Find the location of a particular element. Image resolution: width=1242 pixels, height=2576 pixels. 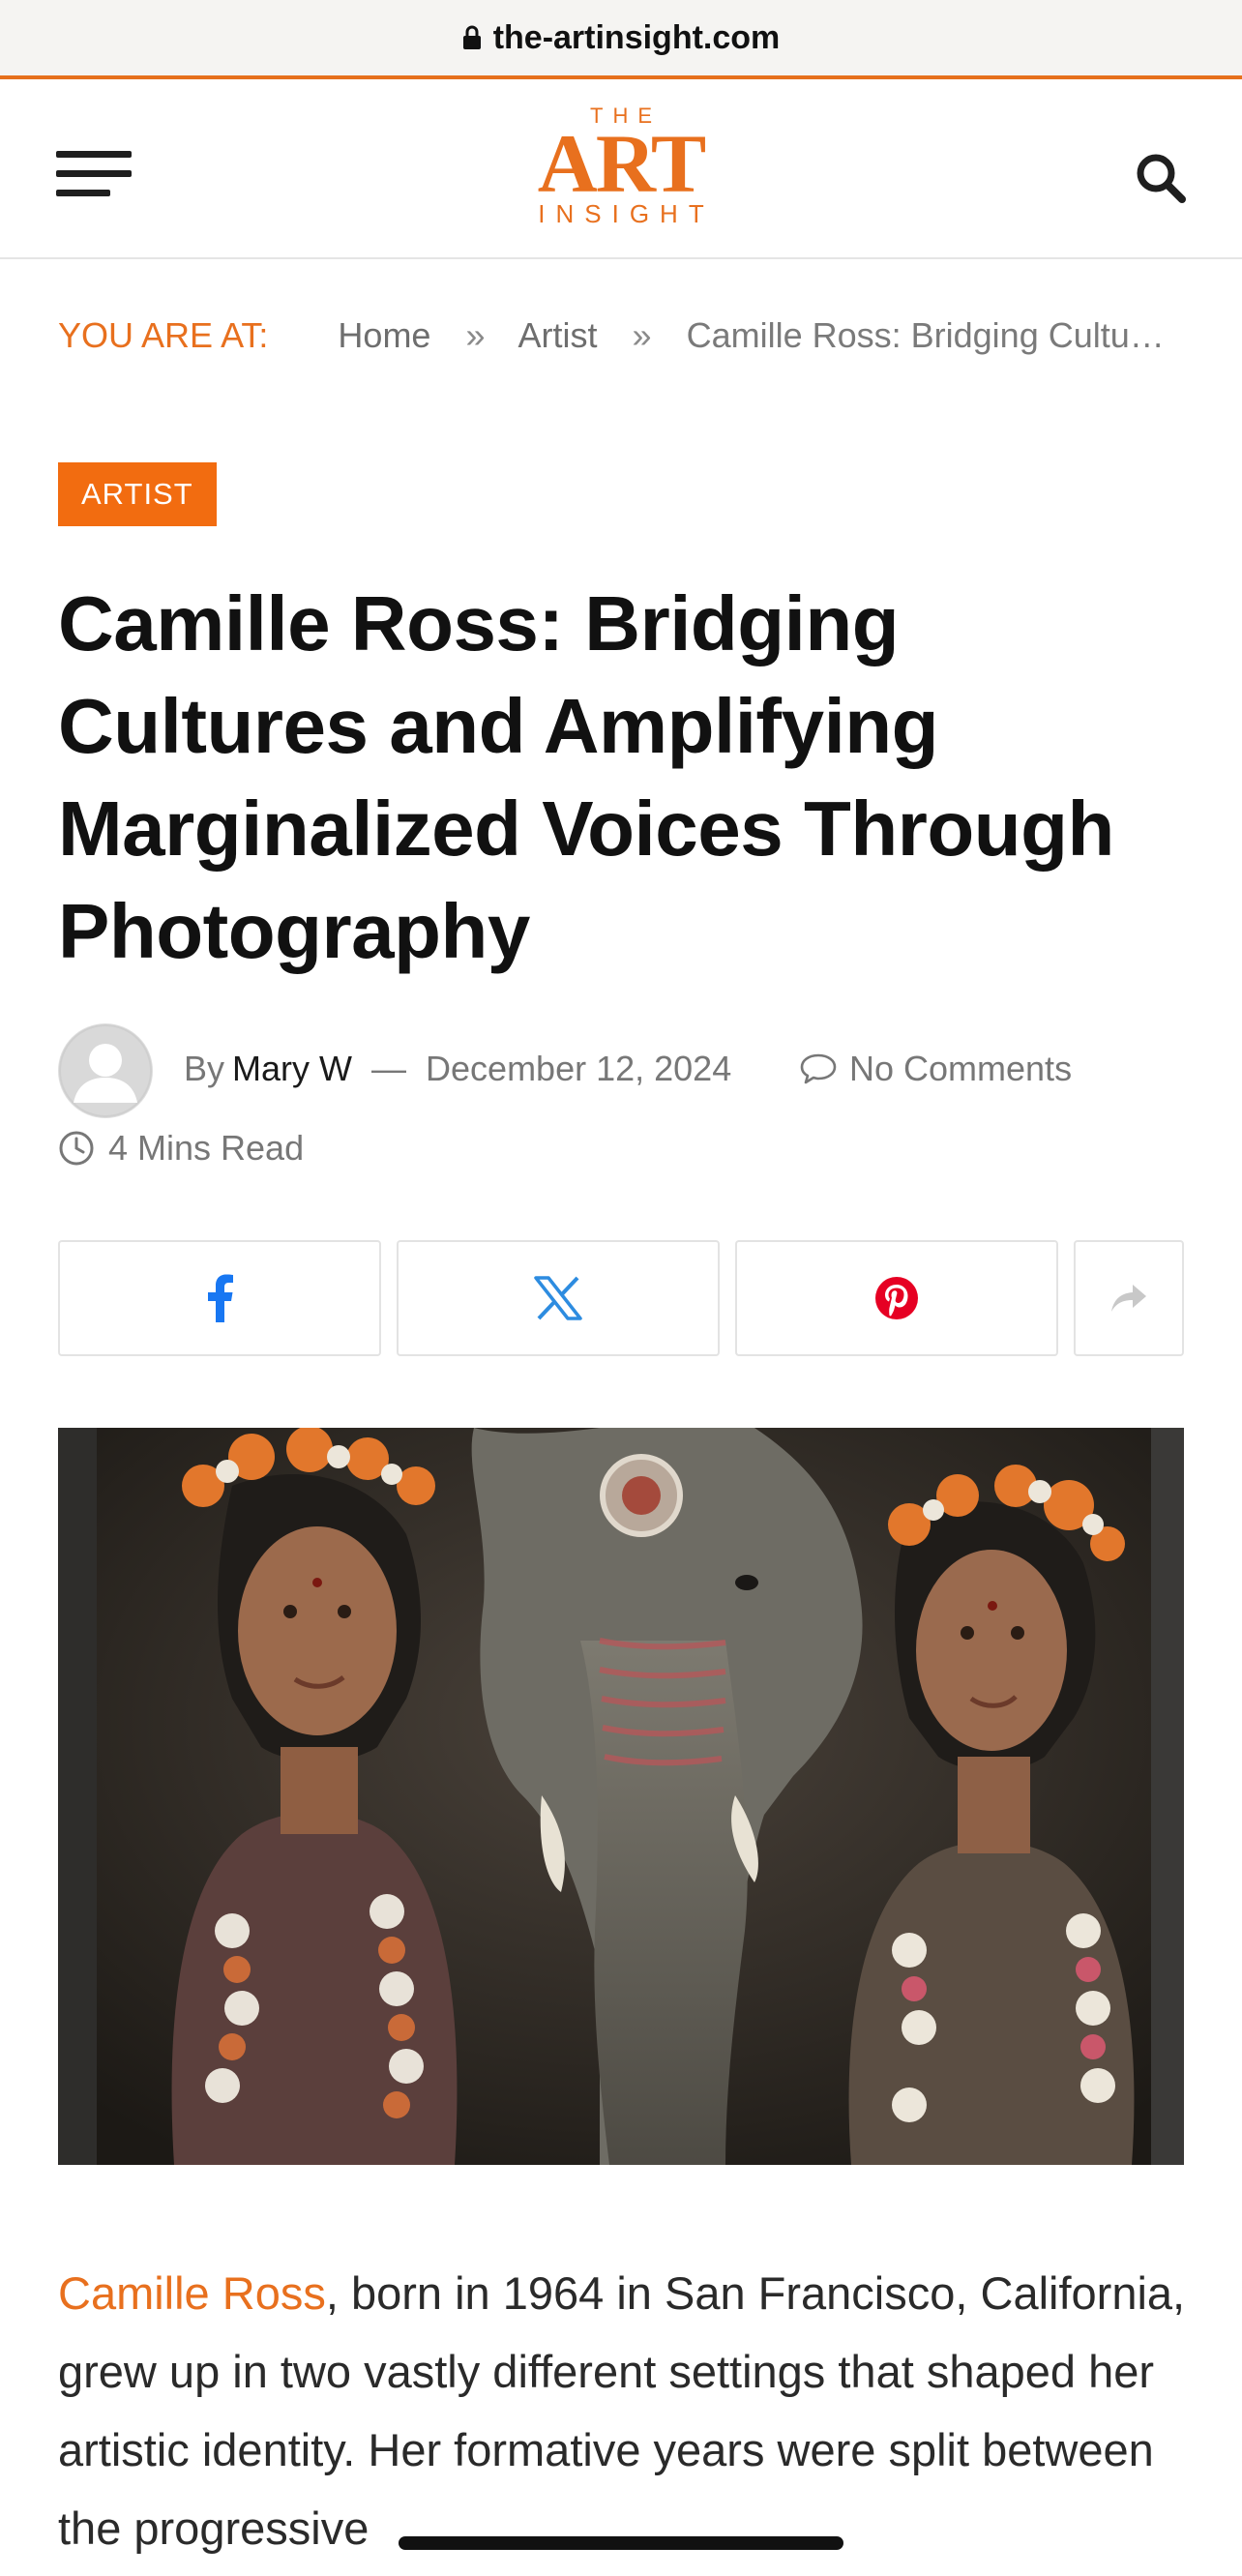

search-icon is located at coordinates (1161, 178).